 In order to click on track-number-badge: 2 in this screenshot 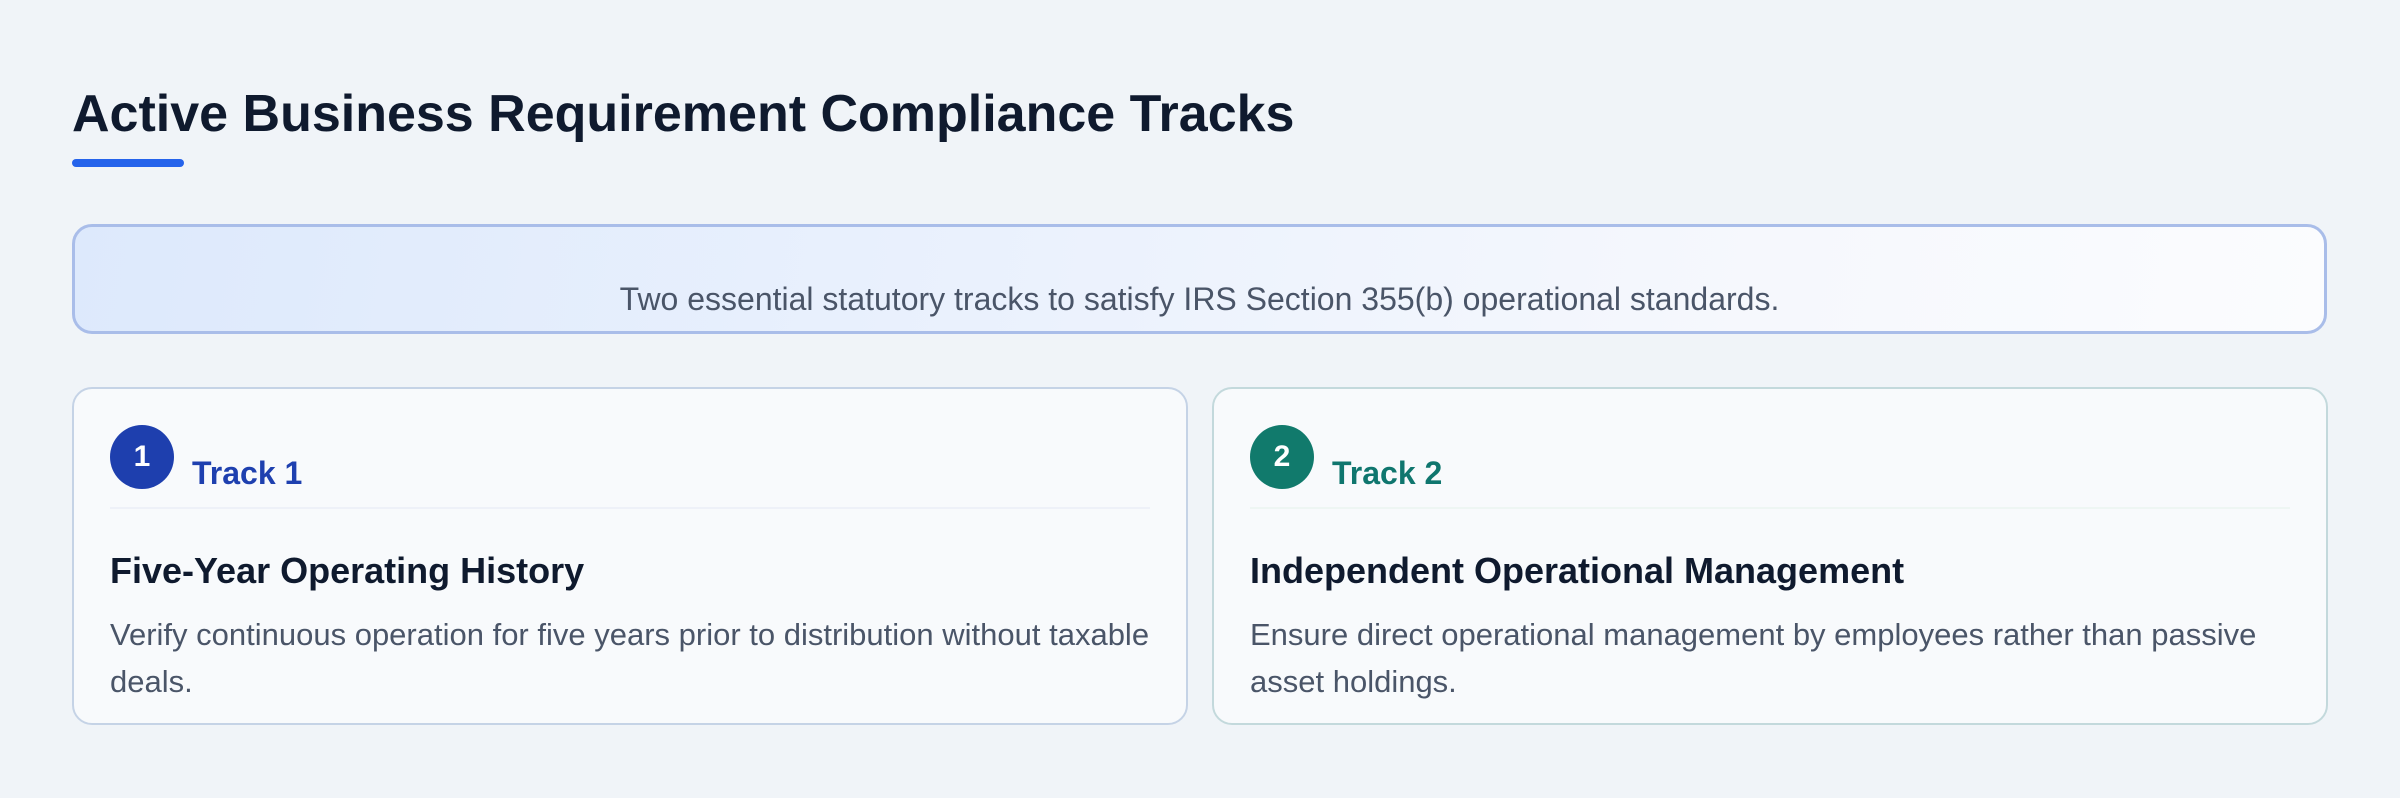, I will do `click(1282, 457)`.